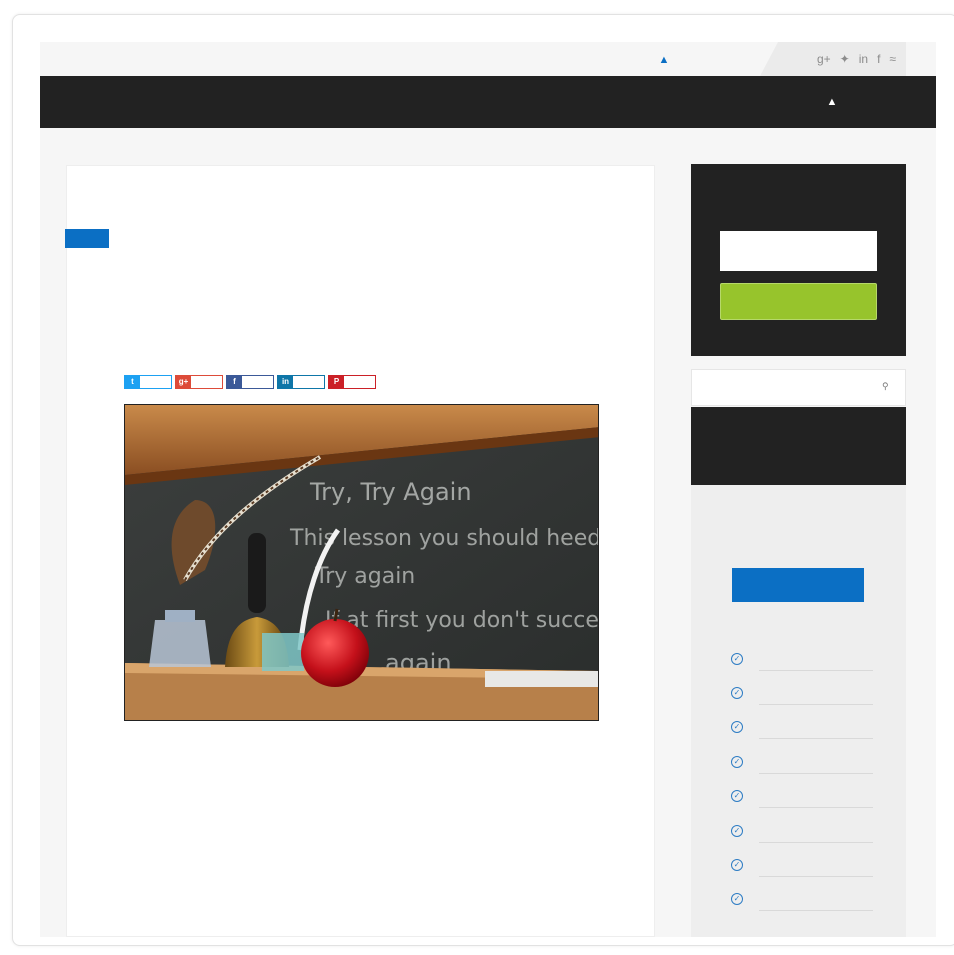  Describe the element at coordinates (887, 386) in the screenshot. I see `search-icon: ⚲` at that location.